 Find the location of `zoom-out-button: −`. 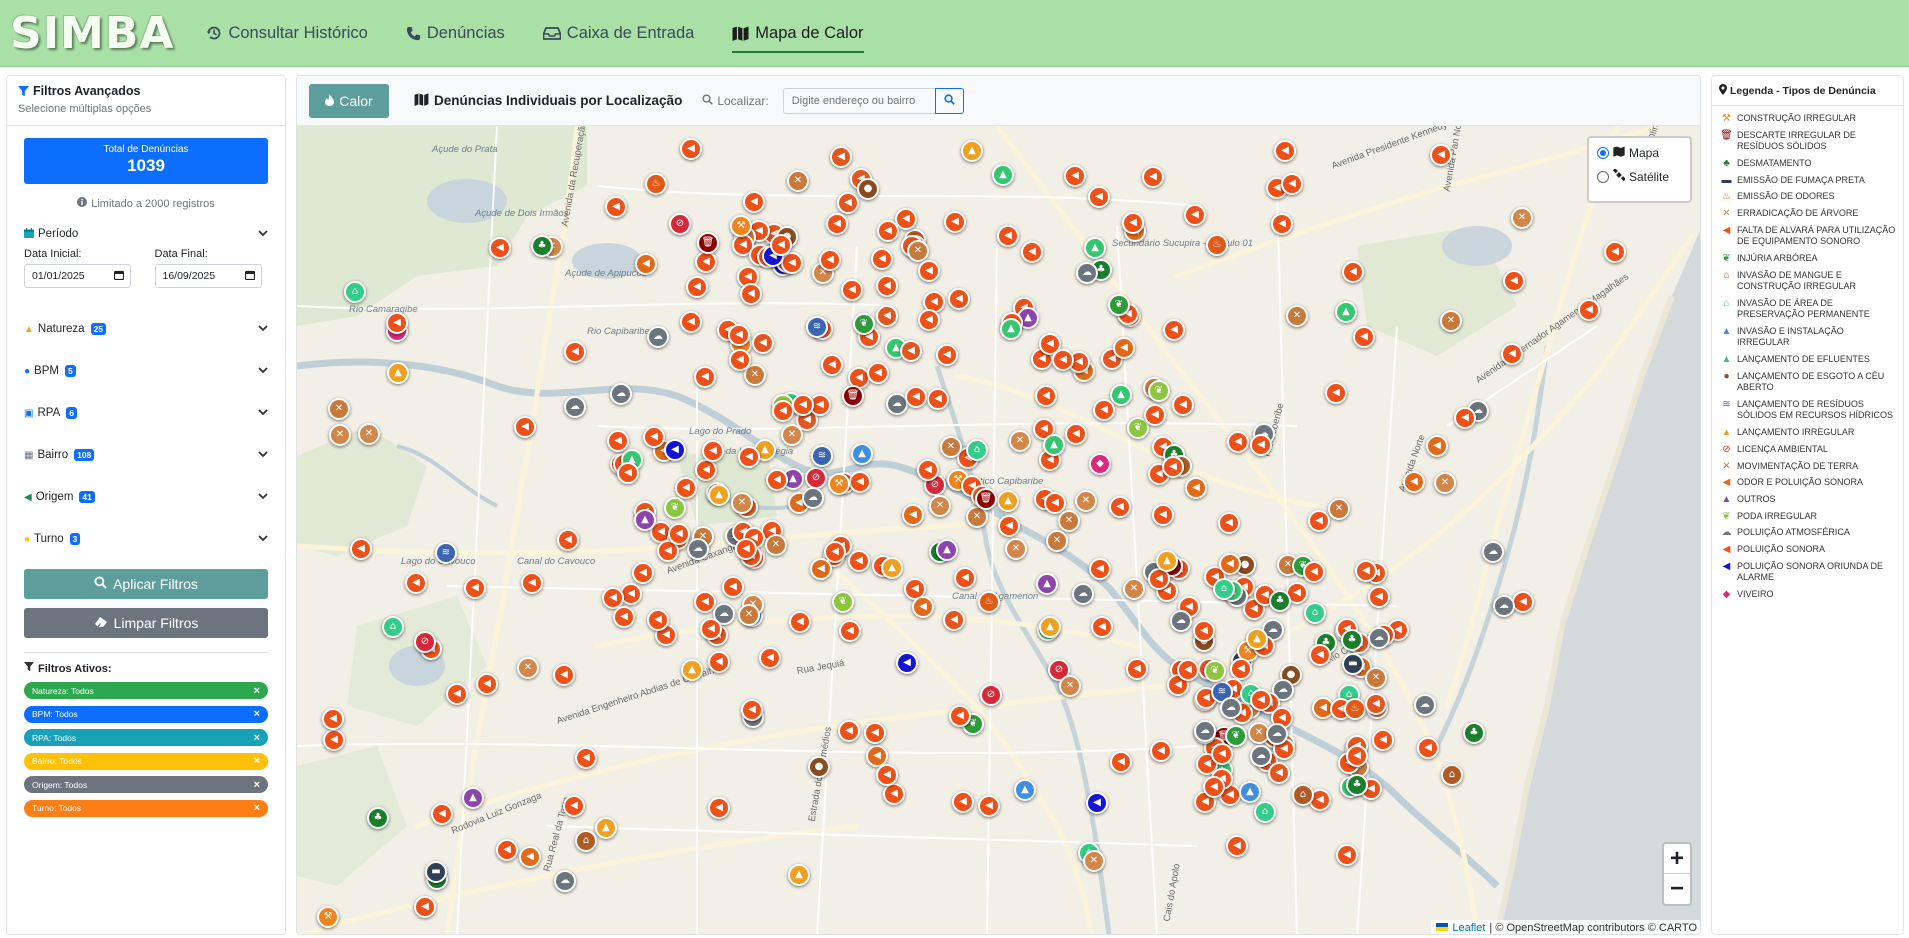

zoom-out-button: − is located at coordinates (1677, 889).